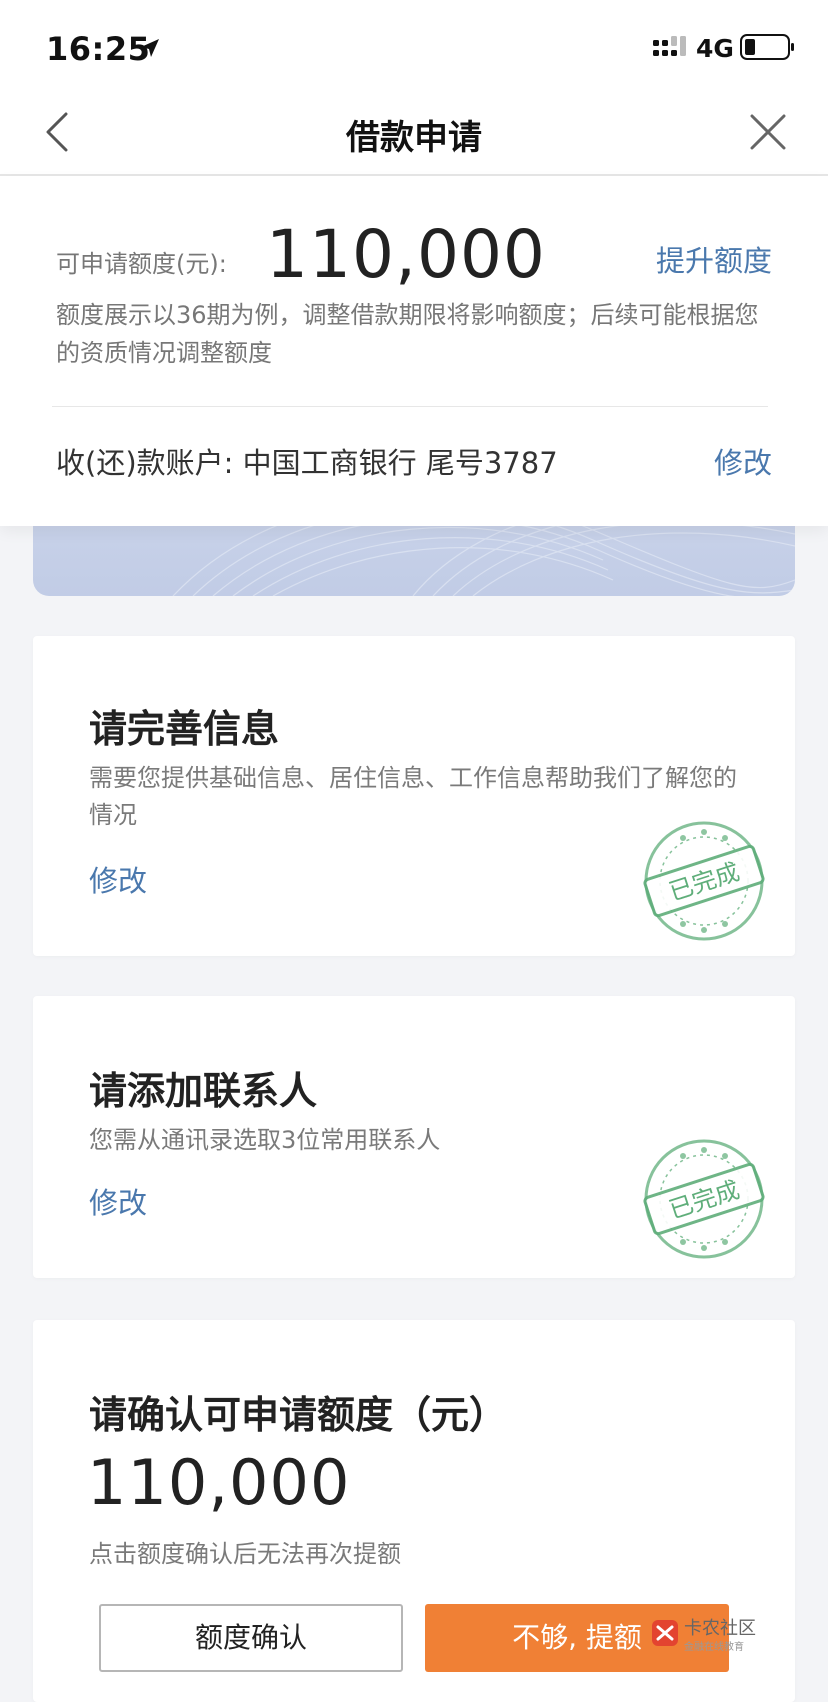  What do you see at coordinates (298, 1415) in the screenshot?
I see `card-title: 请确认可申请额度（元）` at bounding box center [298, 1415].